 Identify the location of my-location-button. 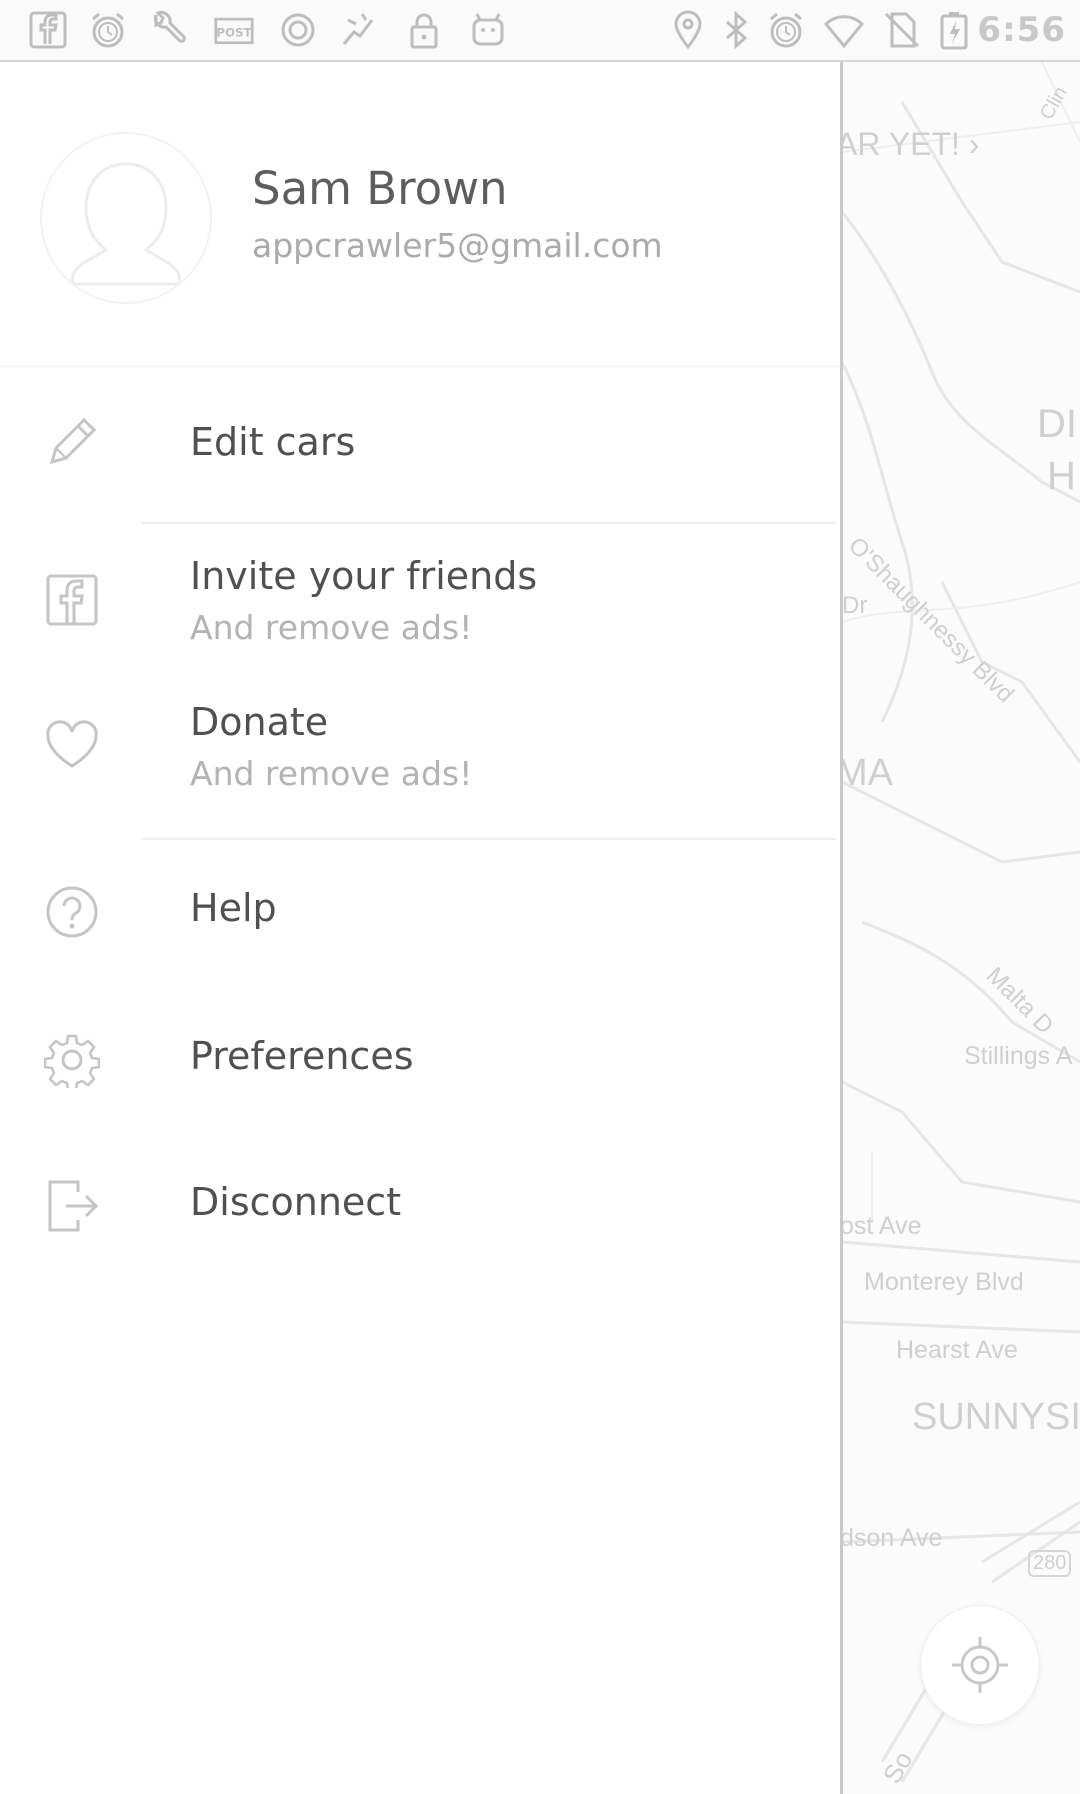
(980, 1665).